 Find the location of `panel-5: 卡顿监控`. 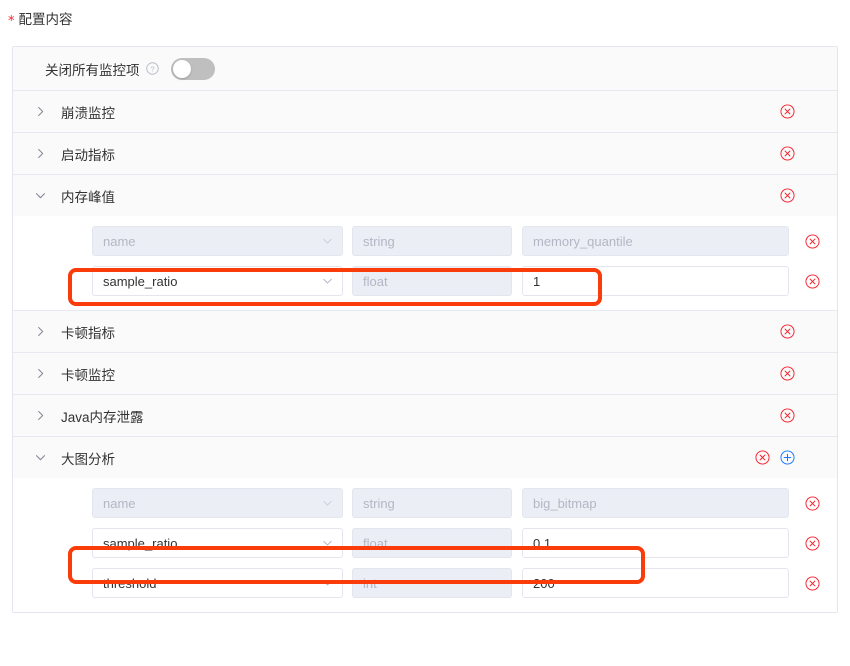

panel-5: 卡顿监控 is located at coordinates (425, 374).